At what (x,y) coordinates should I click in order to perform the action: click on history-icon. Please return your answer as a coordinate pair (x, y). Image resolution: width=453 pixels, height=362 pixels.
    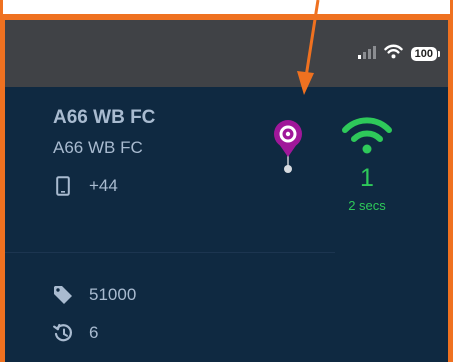
    Looking at the image, I should click on (63, 333).